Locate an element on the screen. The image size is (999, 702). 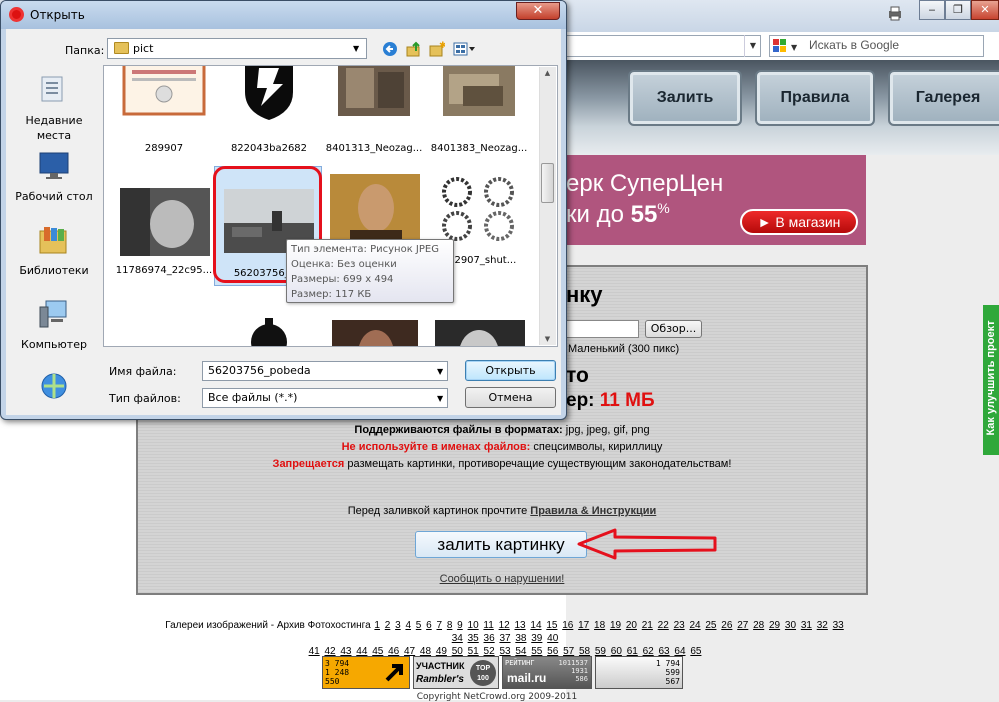
view-menu-icon is located at coordinates (465, 49).